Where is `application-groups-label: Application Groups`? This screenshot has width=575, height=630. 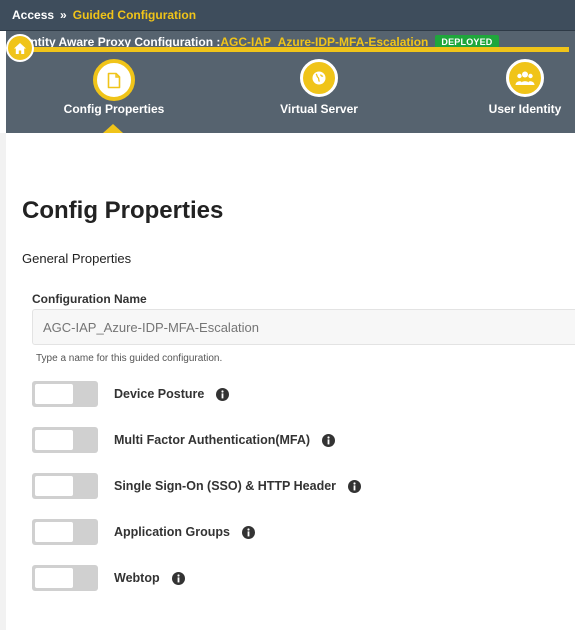
application-groups-label: Application Groups is located at coordinates (172, 532).